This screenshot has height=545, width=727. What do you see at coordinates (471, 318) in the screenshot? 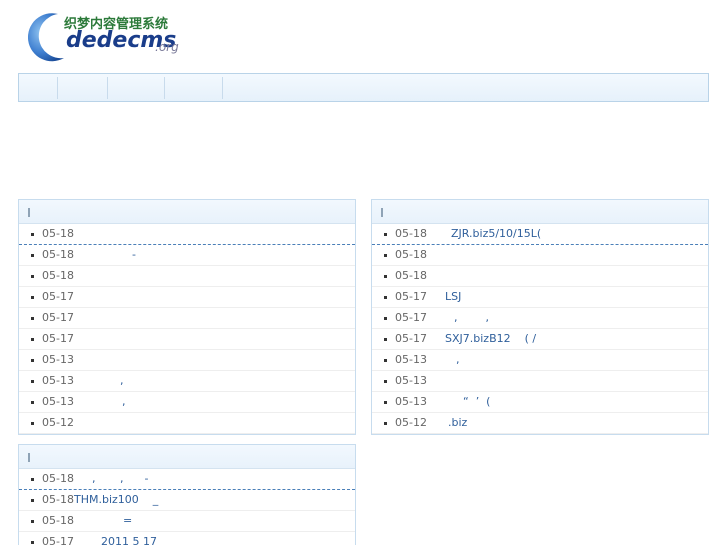
I see `item-title-link: , ,` at bounding box center [471, 318].